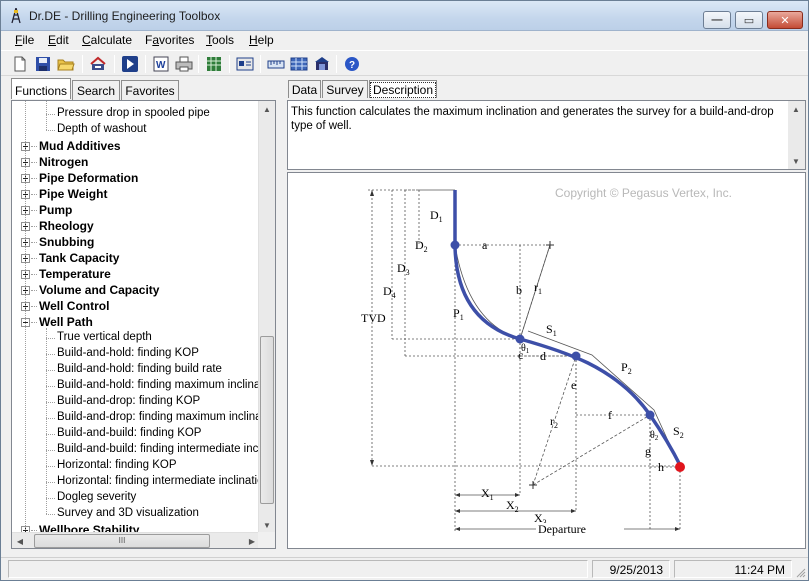  What do you see at coordinates (129, 401) in the screenshot?
I see `tree-item-label: Build-and-drop: finding KOP` at bounding box center [129, 401].